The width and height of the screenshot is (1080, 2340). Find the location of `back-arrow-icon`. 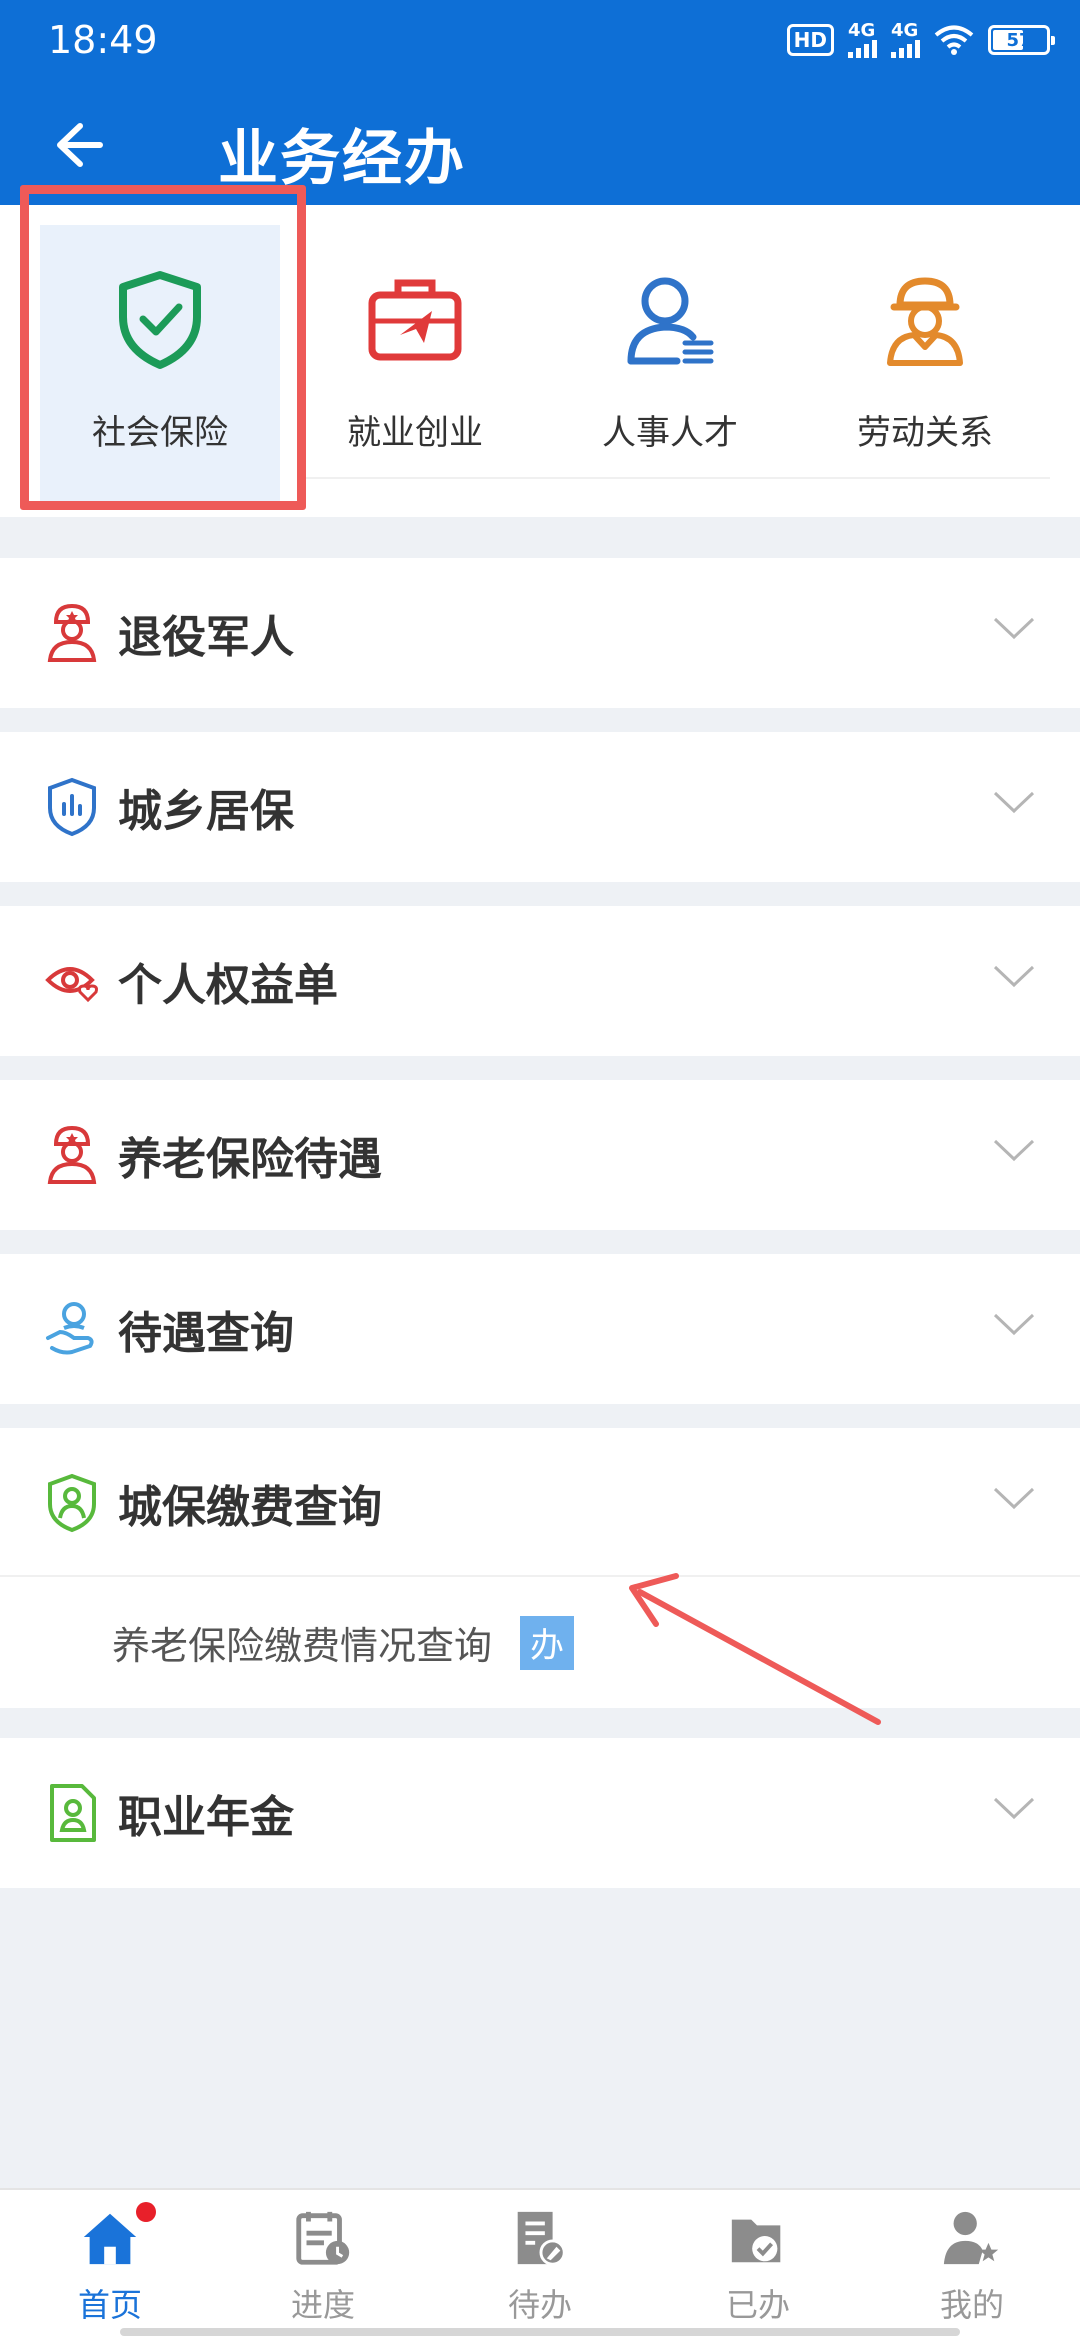

back-arrow-icon is located at coordinates (77, 145).